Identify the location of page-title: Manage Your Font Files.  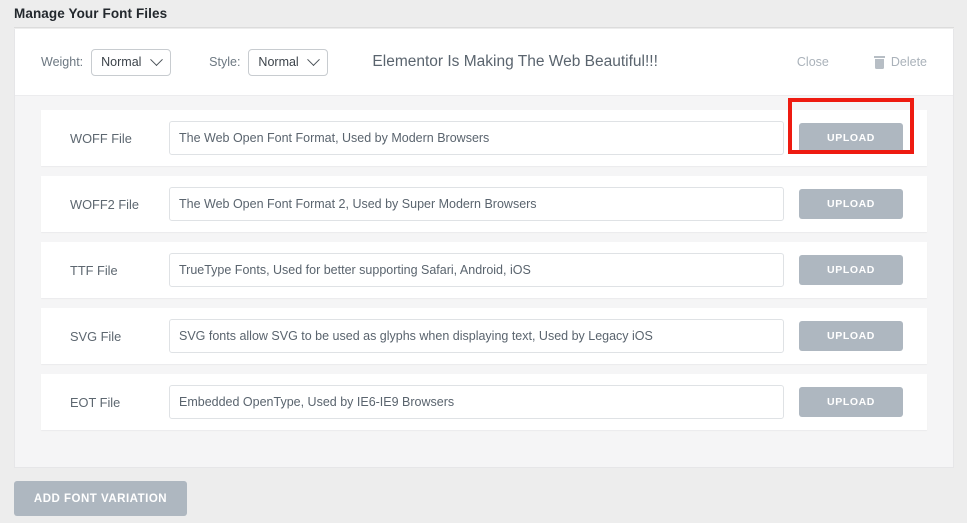
(91, 13).